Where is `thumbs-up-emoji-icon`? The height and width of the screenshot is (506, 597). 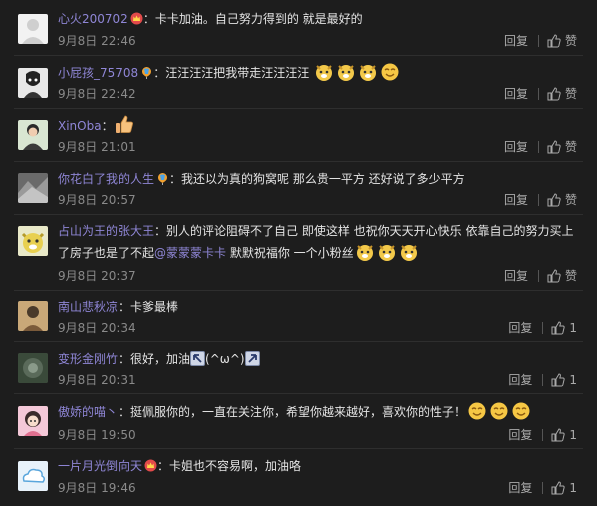
thumbs-up-emoji-icon is located at coordinates (125, 125).